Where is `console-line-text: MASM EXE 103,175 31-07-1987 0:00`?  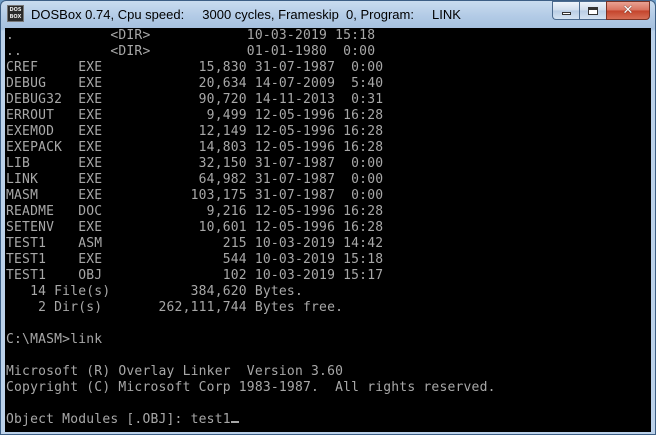
console-line-text: MASM EXE 103,175 31-07-1987 0:00 is located at coordinates (195, 195).